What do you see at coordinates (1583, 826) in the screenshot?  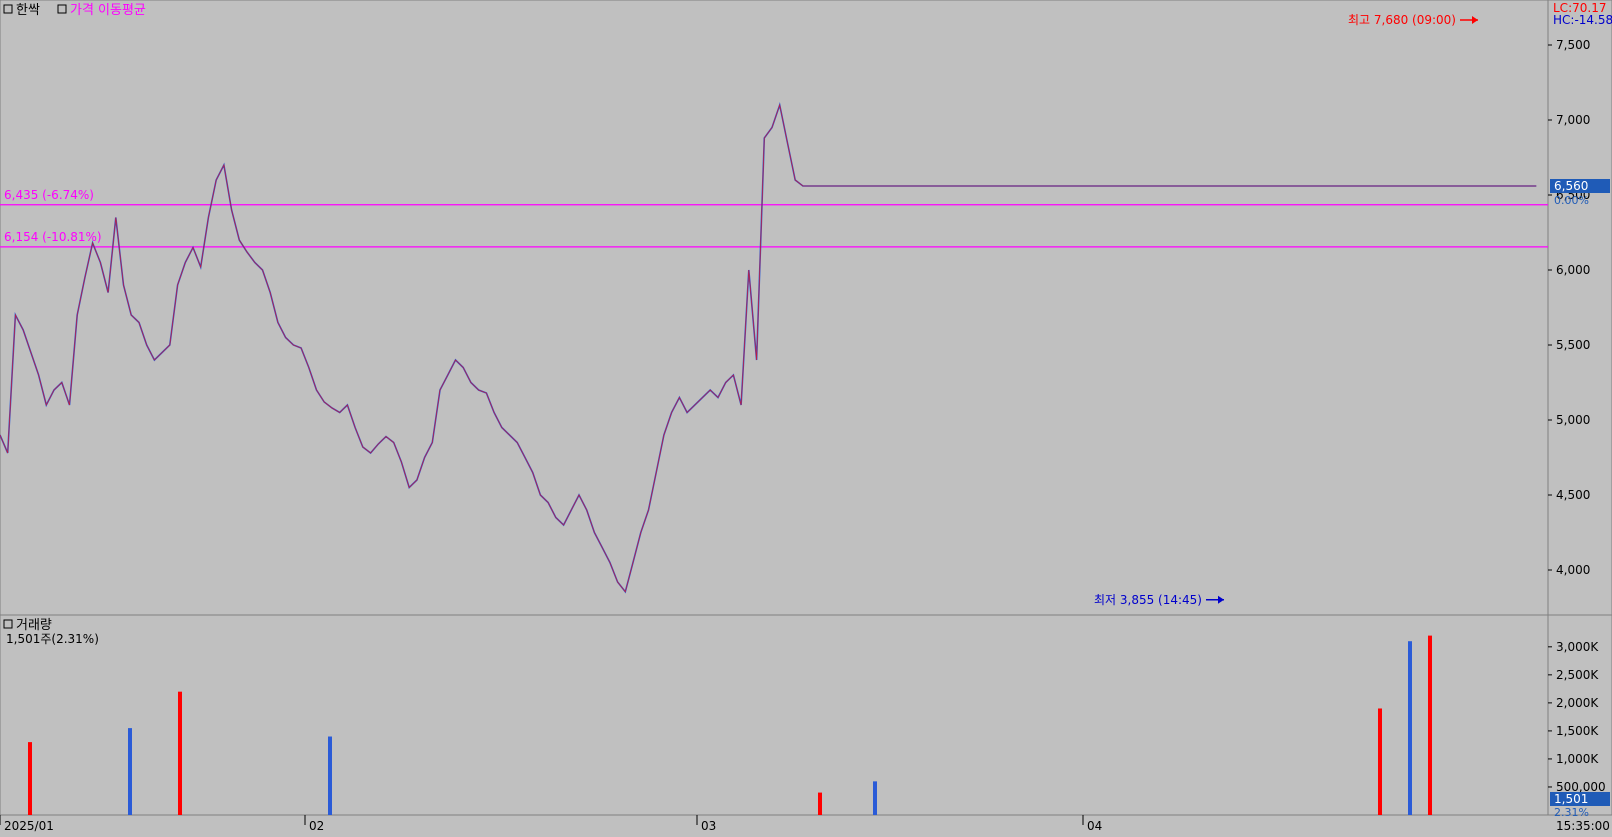 I see `time-label: 15:35:00` at bounding box center [1583, 826].